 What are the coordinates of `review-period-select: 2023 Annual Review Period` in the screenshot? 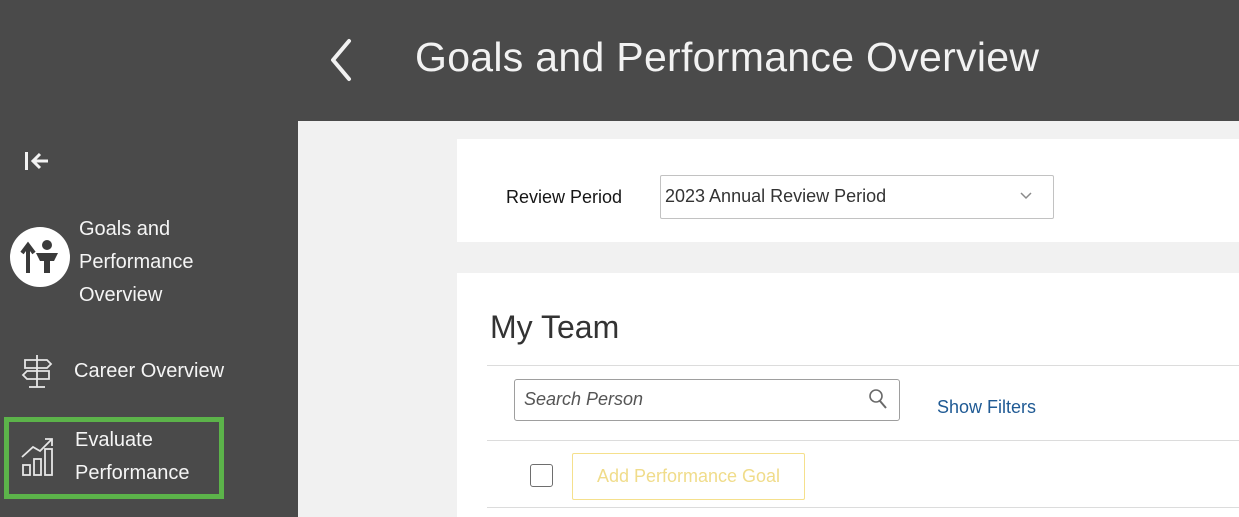 It's located at (857, 197).